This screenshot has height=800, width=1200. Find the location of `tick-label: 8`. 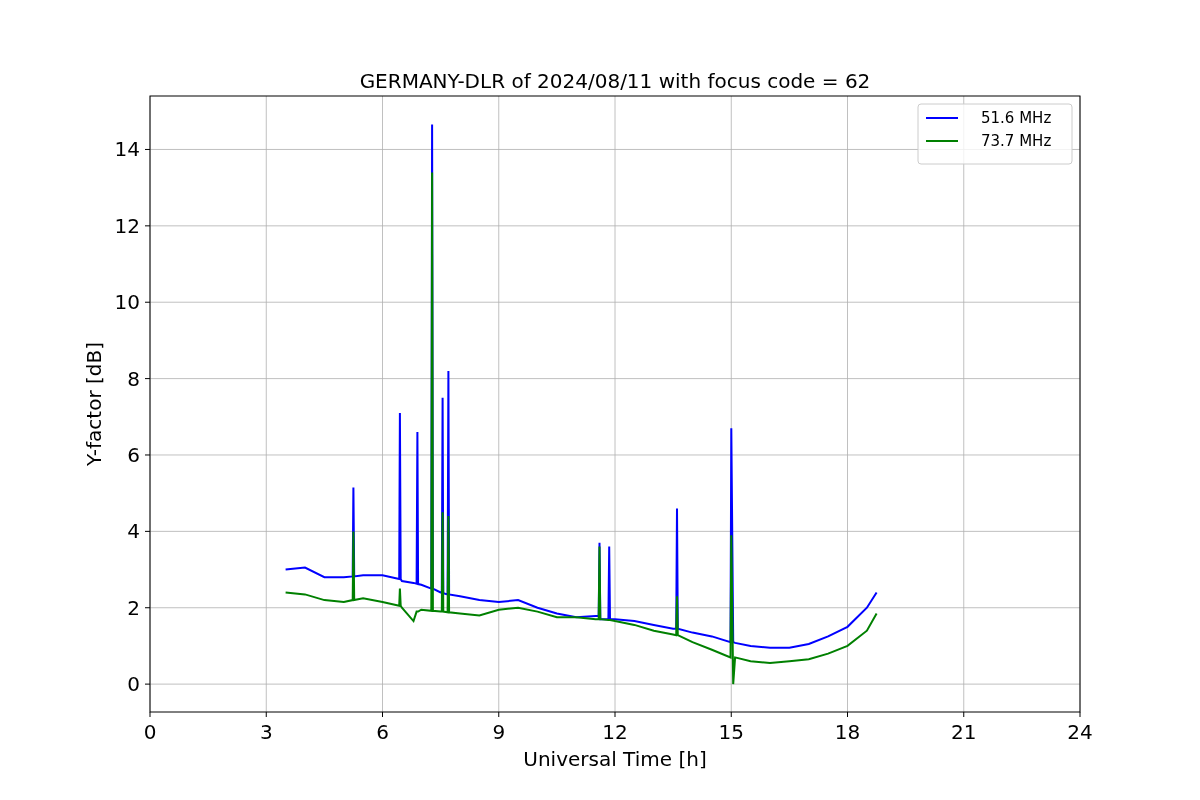

tick-label: 8 is located at coordinates (133, 378).